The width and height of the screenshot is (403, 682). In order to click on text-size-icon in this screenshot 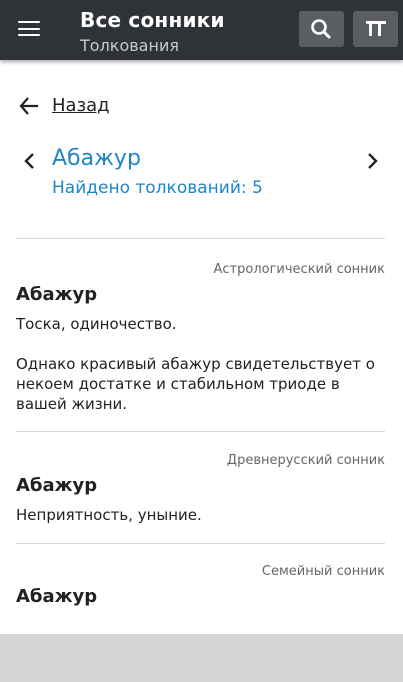, I will do `click(376, 28)`.